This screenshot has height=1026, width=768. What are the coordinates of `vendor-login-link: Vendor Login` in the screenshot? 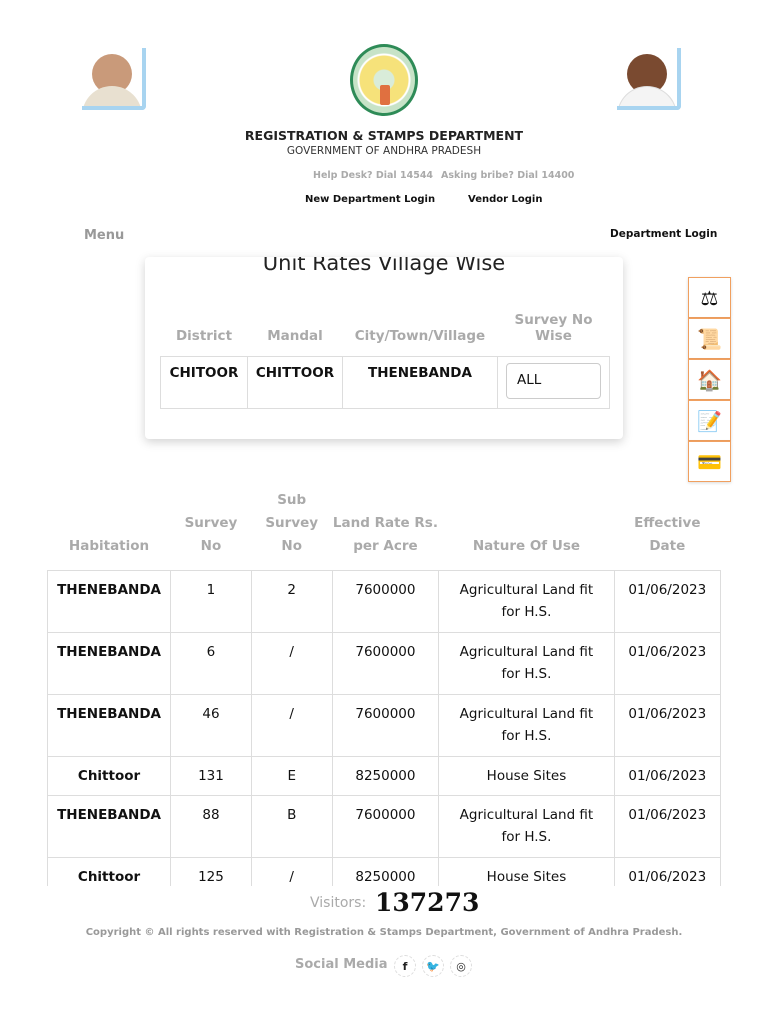 It's located at (505, 199).